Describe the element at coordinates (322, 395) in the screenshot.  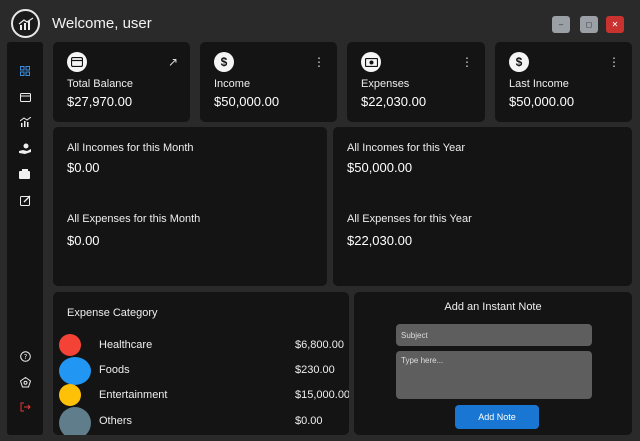
I see `category-amount: $15,000.00` at that location.